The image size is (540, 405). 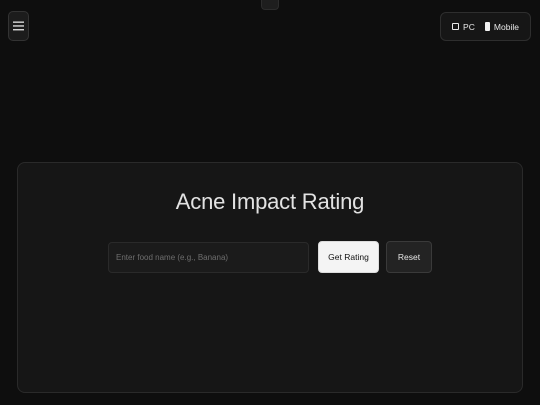 I want to click on toggle-mobile-label: Mobile, so click(x=506, y=26).